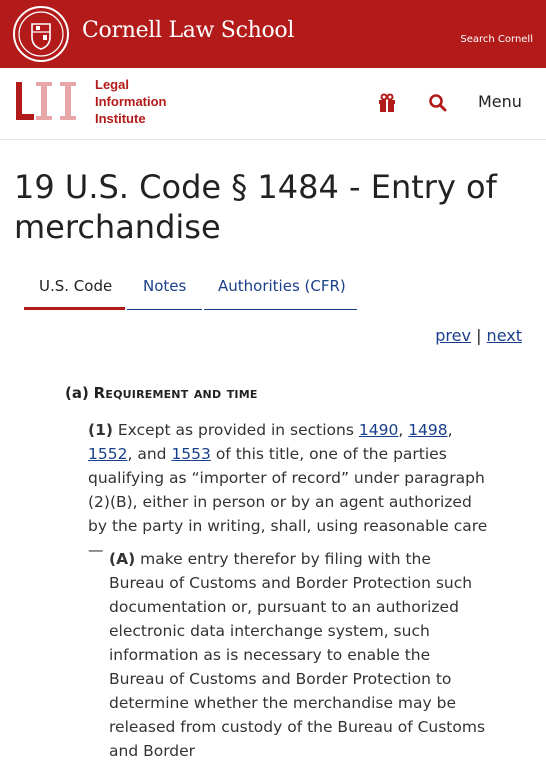 This screenshot has width=546, height=763. Describe the element at coordinates (504, 335) in the screenshot. I see `next-link: next` at that location.